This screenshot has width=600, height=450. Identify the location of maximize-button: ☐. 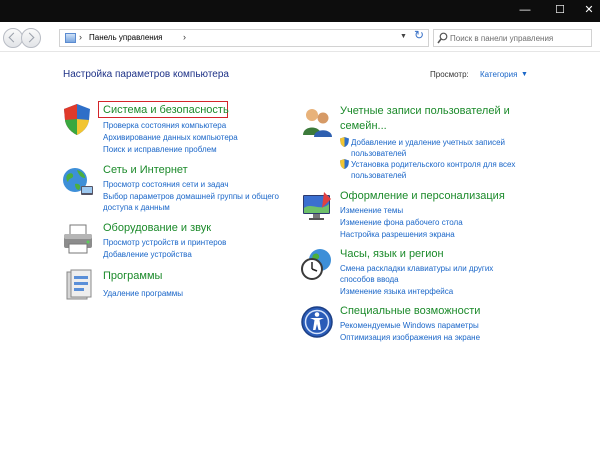
(560, 10).